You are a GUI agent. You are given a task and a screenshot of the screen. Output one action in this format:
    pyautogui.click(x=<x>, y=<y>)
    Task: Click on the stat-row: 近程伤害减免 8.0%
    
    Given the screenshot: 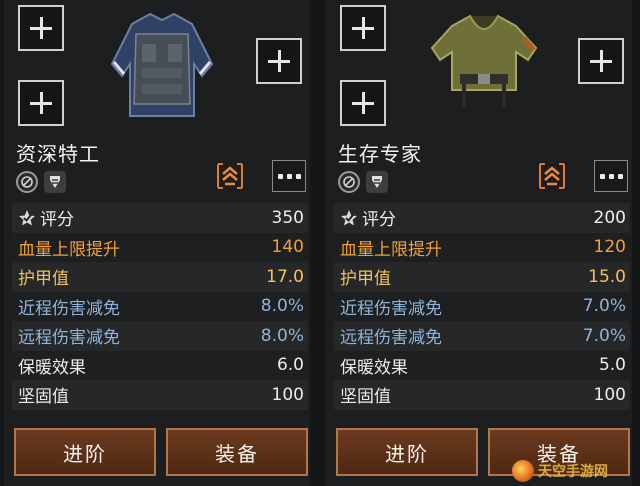 What is the action you would take?
    pyautogui.click(x=160, y=306)
    